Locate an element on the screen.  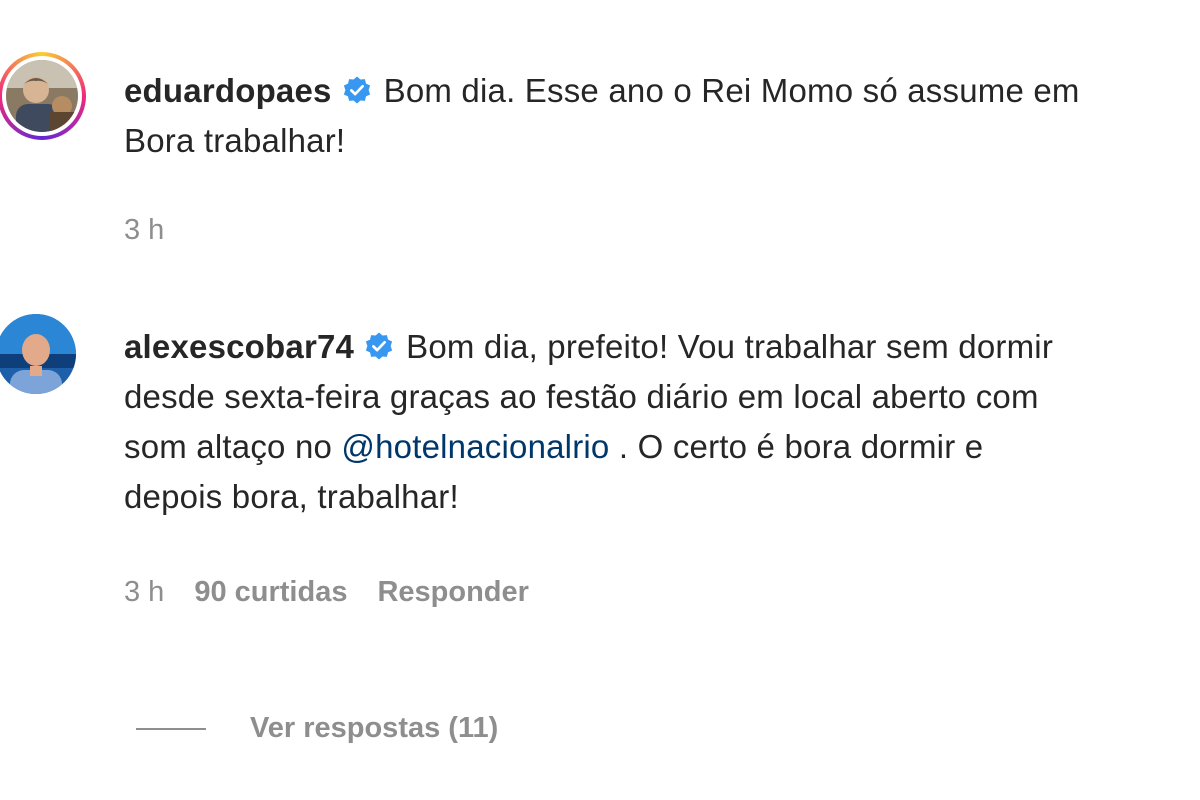
likes-count: 90 curtidas is located at coordinates (270, 592).